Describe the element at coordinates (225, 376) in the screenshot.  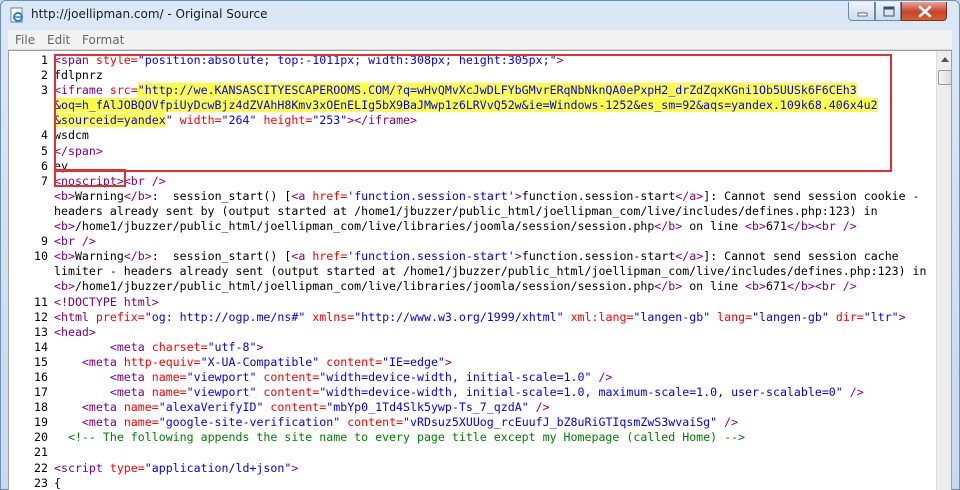
I see `code-token: "viewport"` at that location.